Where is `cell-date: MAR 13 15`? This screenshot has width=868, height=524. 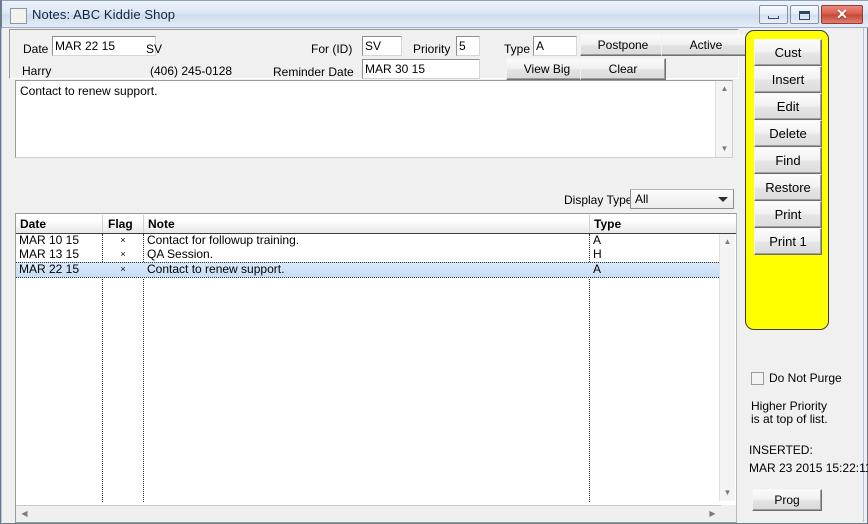
cell-date: MAR 13 15 is located at coordinates (49, 254).